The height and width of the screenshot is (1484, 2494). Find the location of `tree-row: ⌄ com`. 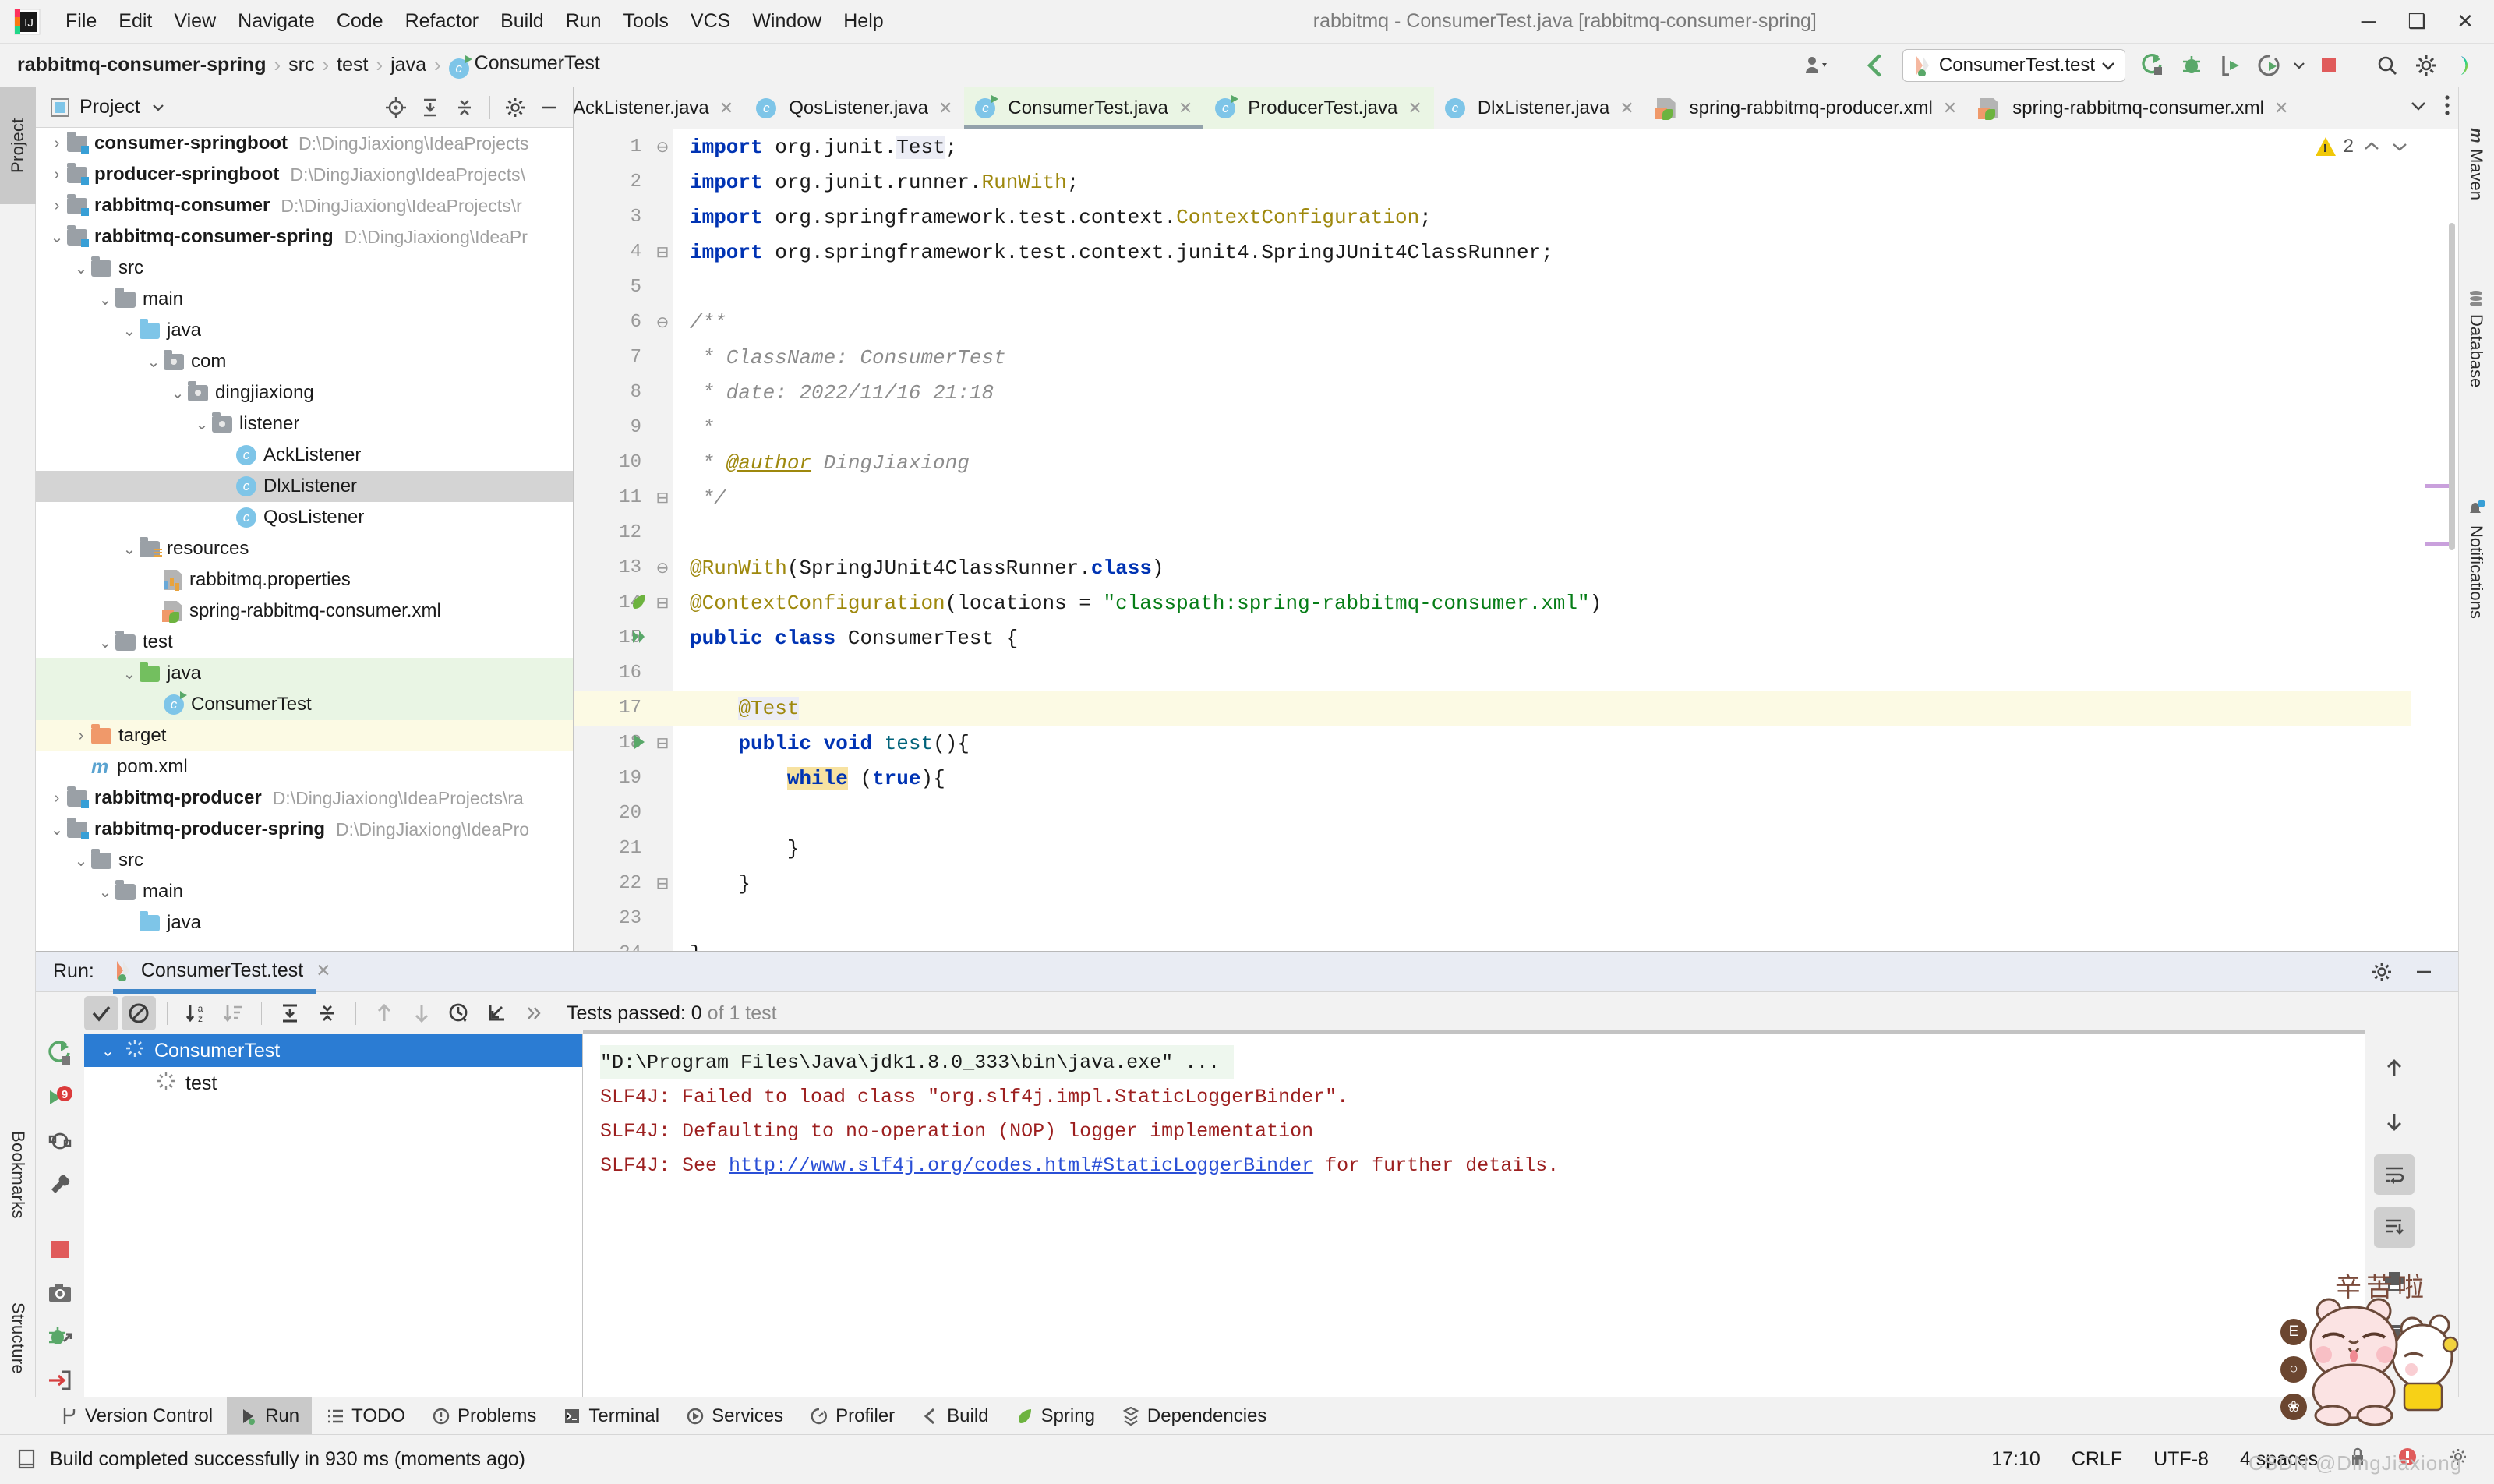

tree-row: ⌄ com is located at coordinates (304, 361).